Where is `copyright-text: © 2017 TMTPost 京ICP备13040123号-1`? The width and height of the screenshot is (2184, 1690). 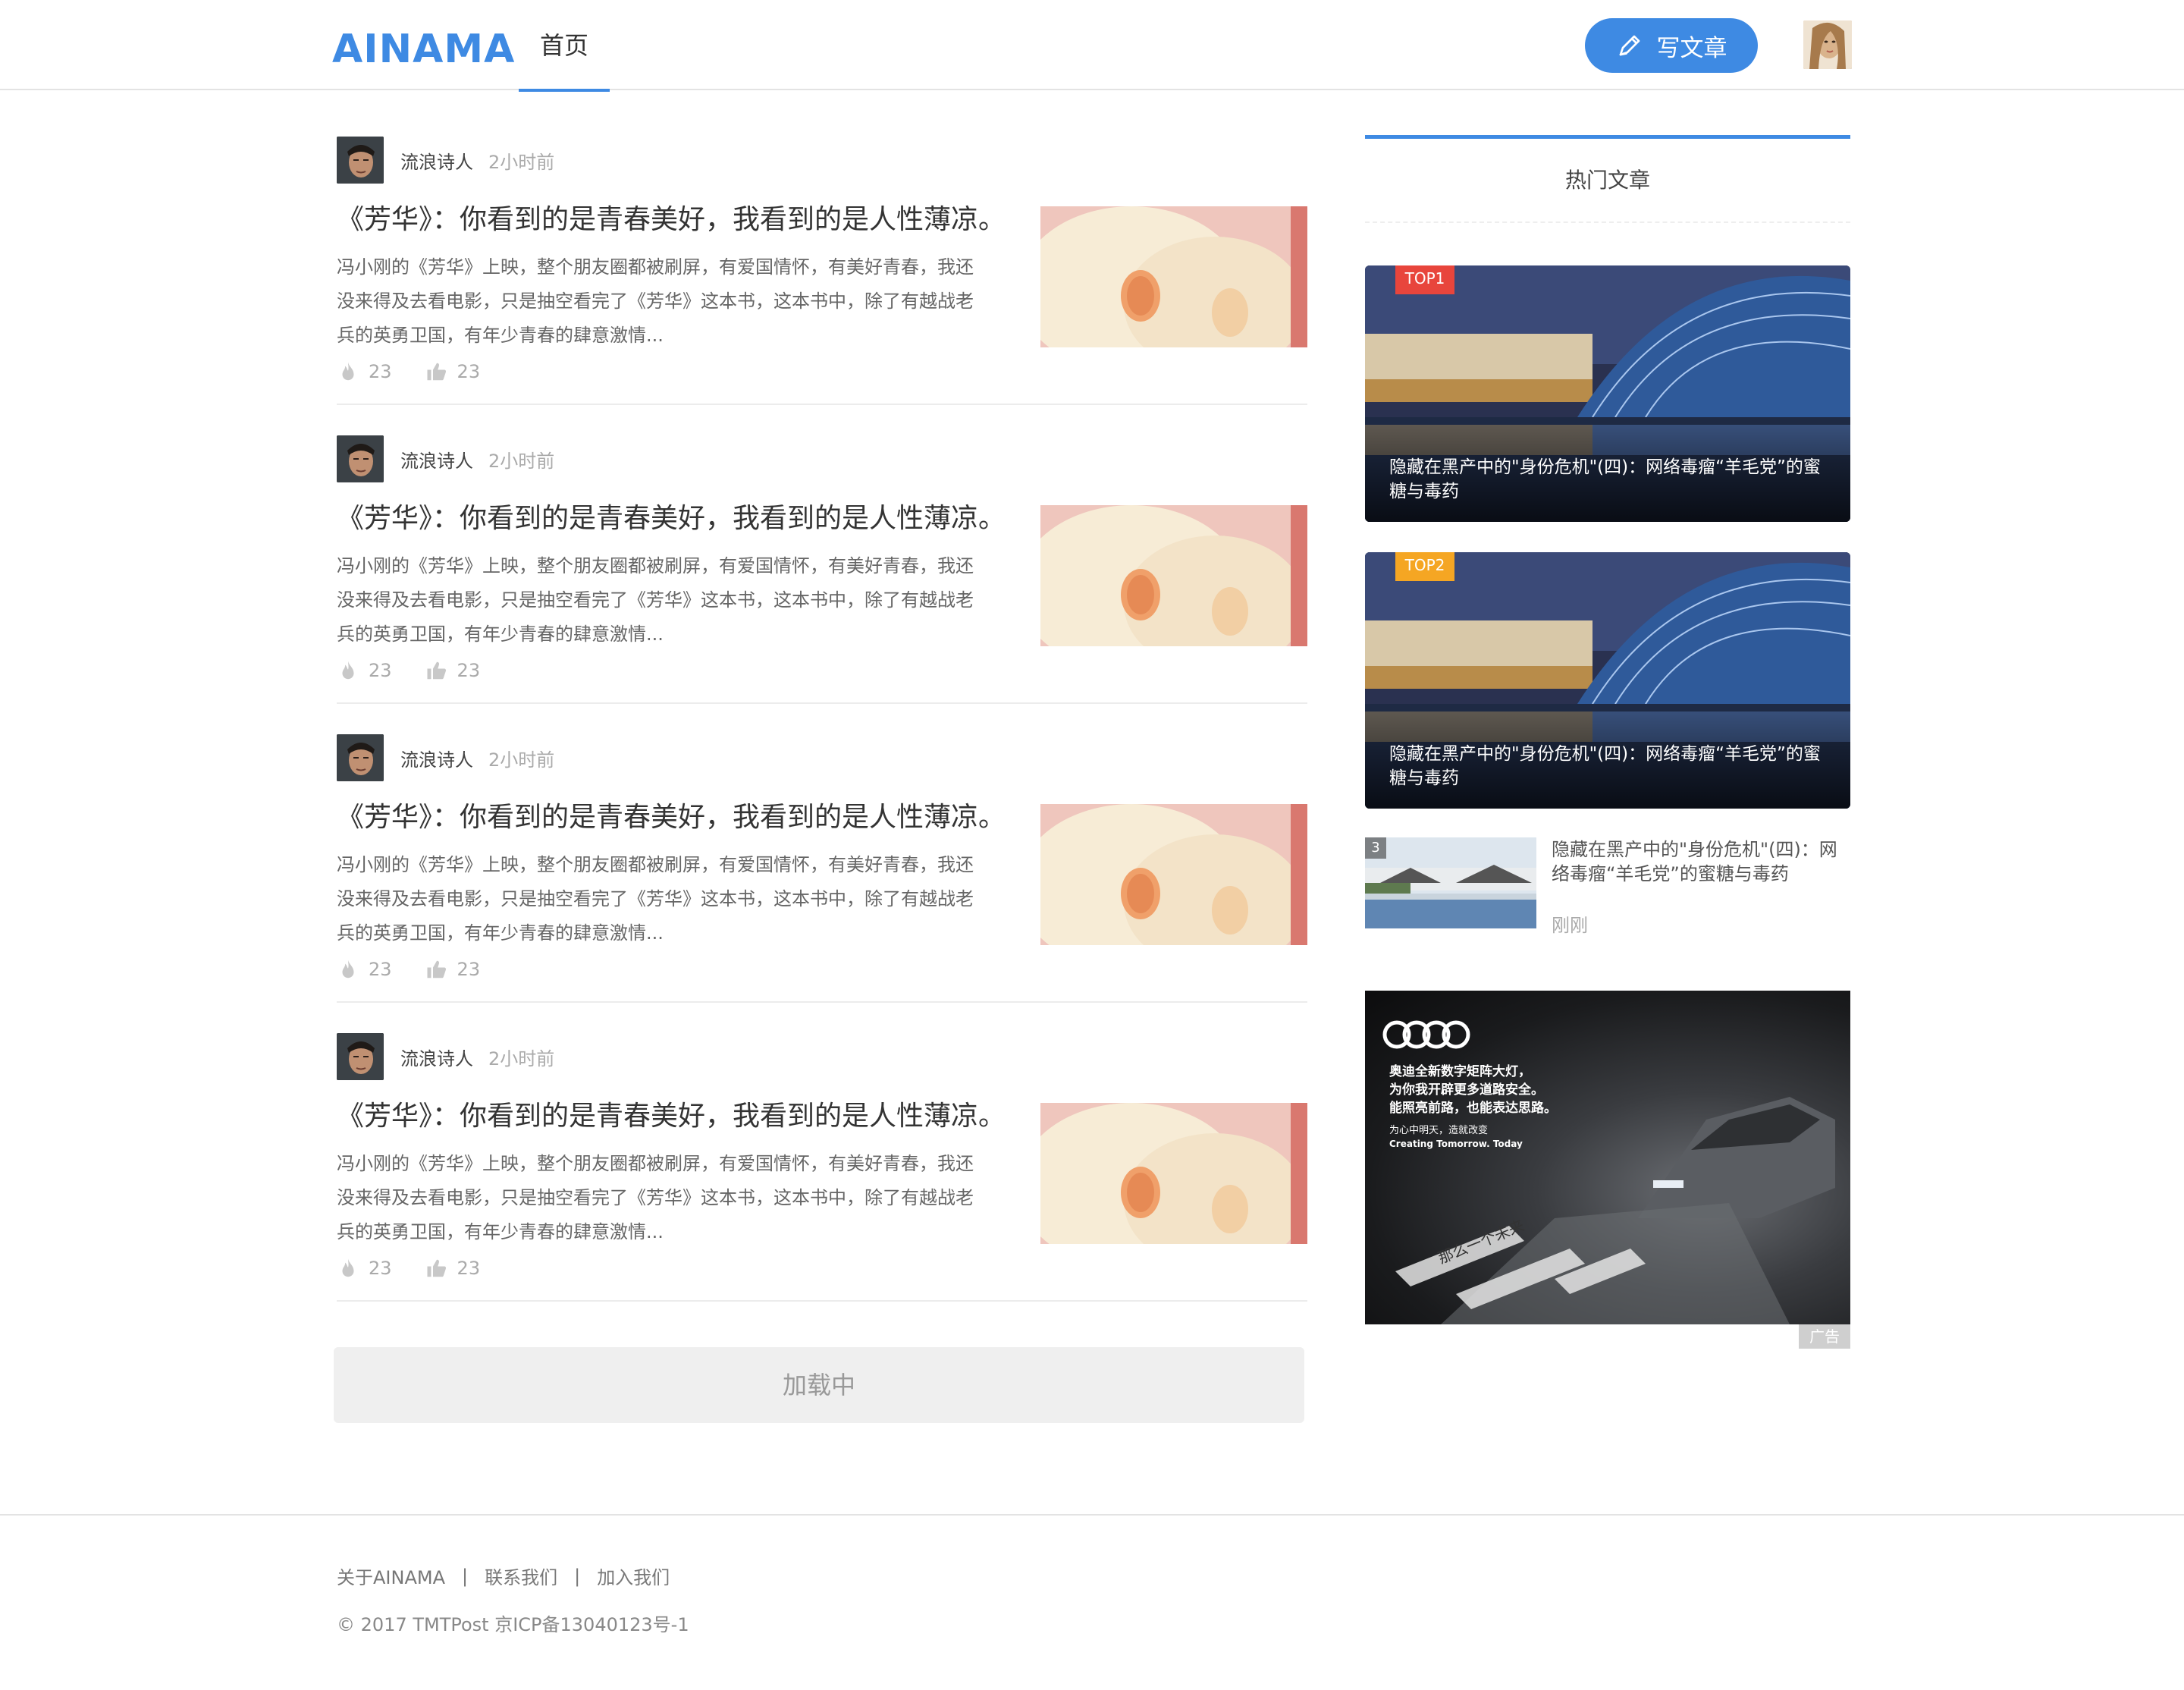
copyright-text: © 2017 TMTPost 京ICP备13040123号-1 is located at coordinates (513, 1624).